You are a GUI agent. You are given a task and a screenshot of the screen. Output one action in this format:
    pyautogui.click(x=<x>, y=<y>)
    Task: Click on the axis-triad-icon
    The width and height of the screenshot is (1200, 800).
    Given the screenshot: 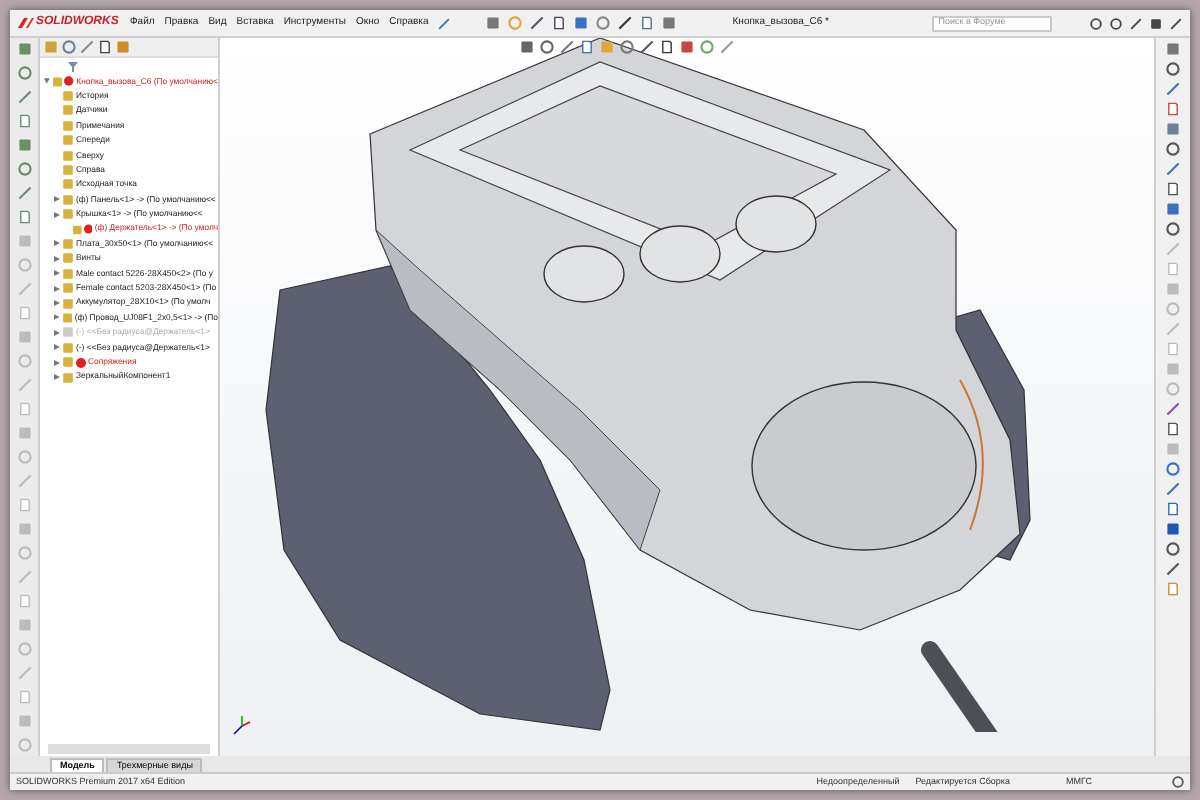 What is the action you would take?
    pyautogui.click(x=242, y=726)
    